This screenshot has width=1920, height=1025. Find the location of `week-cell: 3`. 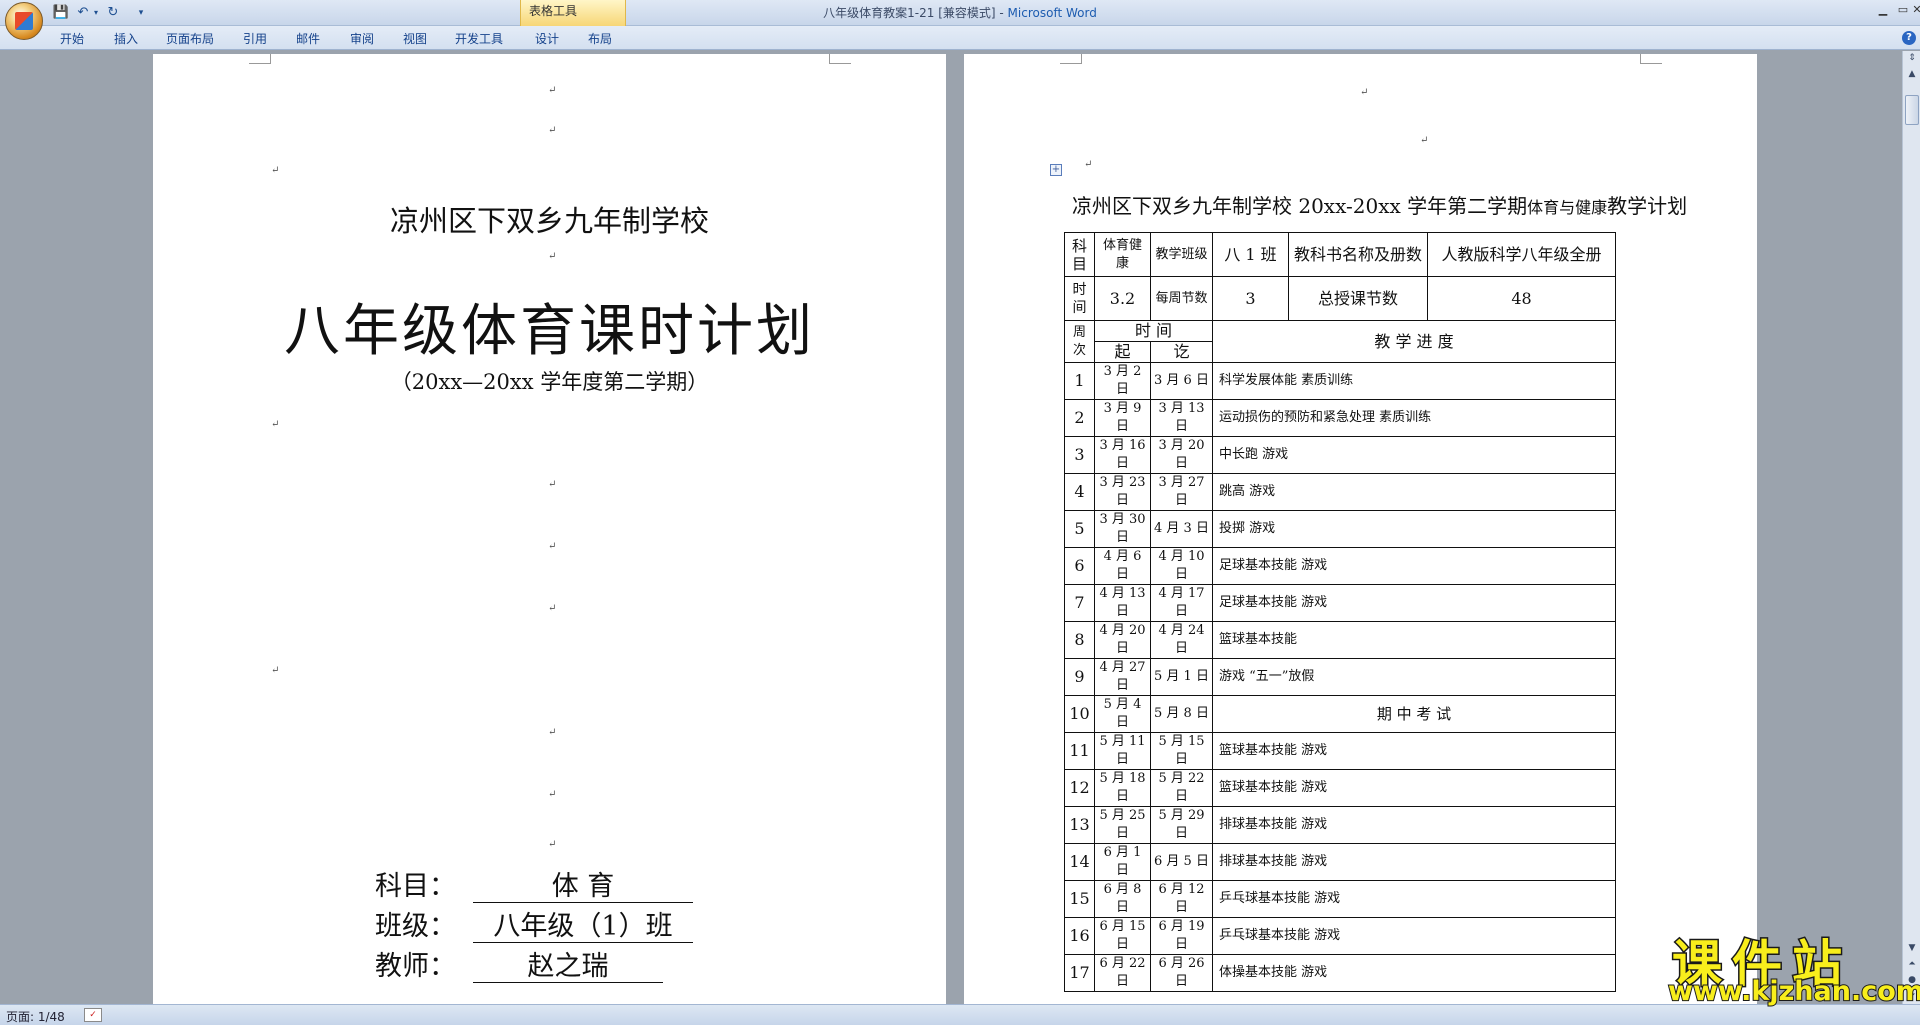

week-cell: 3 is located at coordinates (1079, 455).